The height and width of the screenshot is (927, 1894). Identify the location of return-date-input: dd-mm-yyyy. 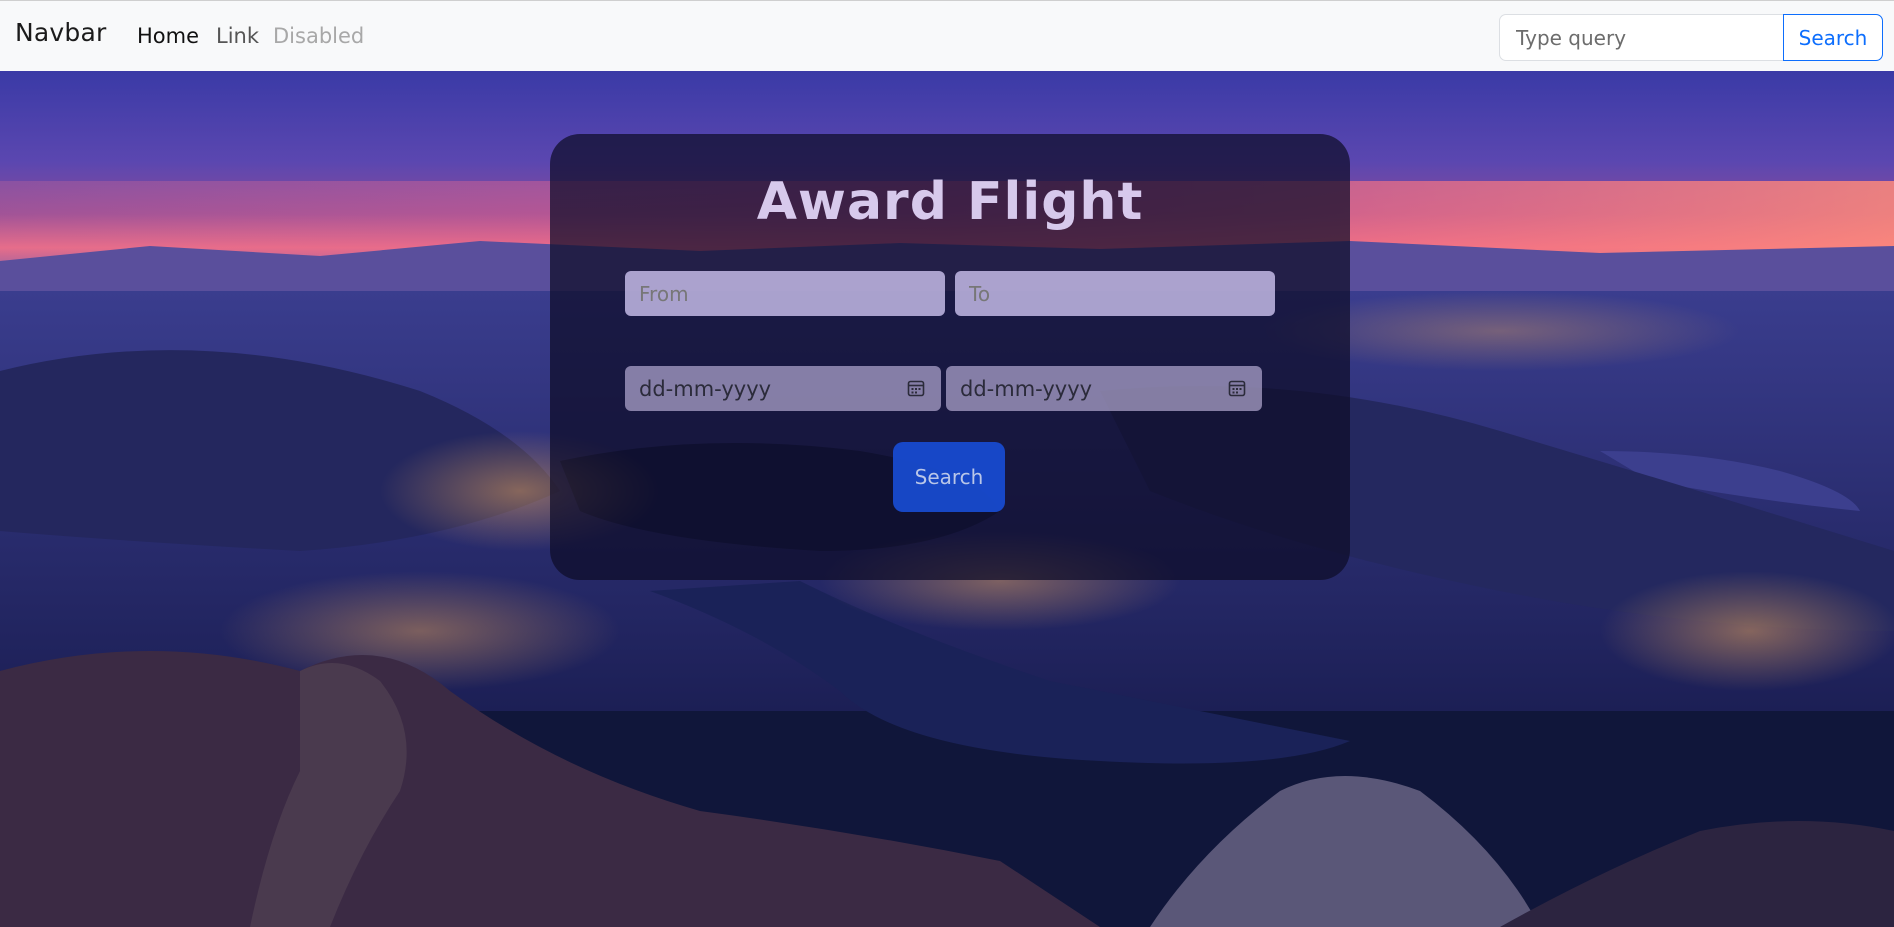
(1104, 388).